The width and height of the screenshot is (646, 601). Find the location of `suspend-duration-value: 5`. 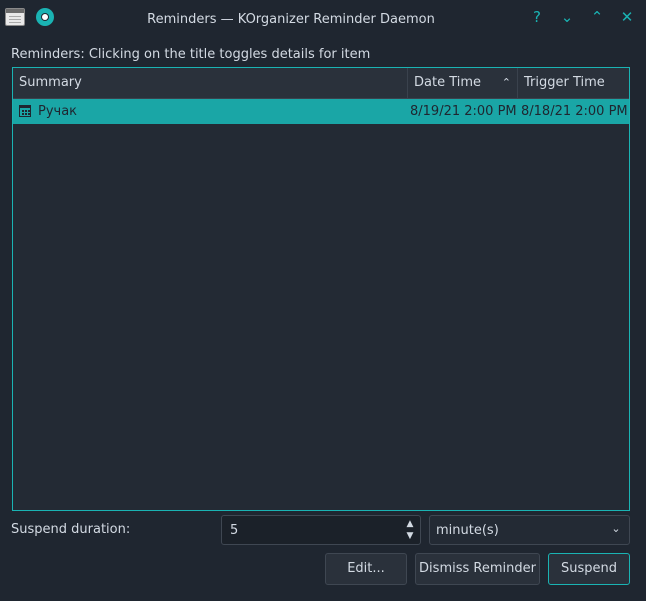

suspend-duration-value: 5 is located at coordinates (234, 530).